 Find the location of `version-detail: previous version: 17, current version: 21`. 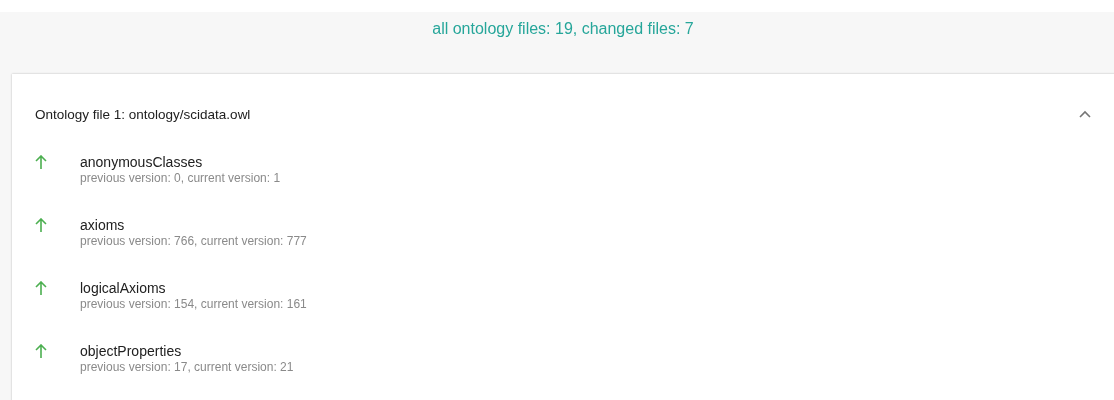

version-detail: previous version: 17, current version: 21 is located at coordinates (187, 367).